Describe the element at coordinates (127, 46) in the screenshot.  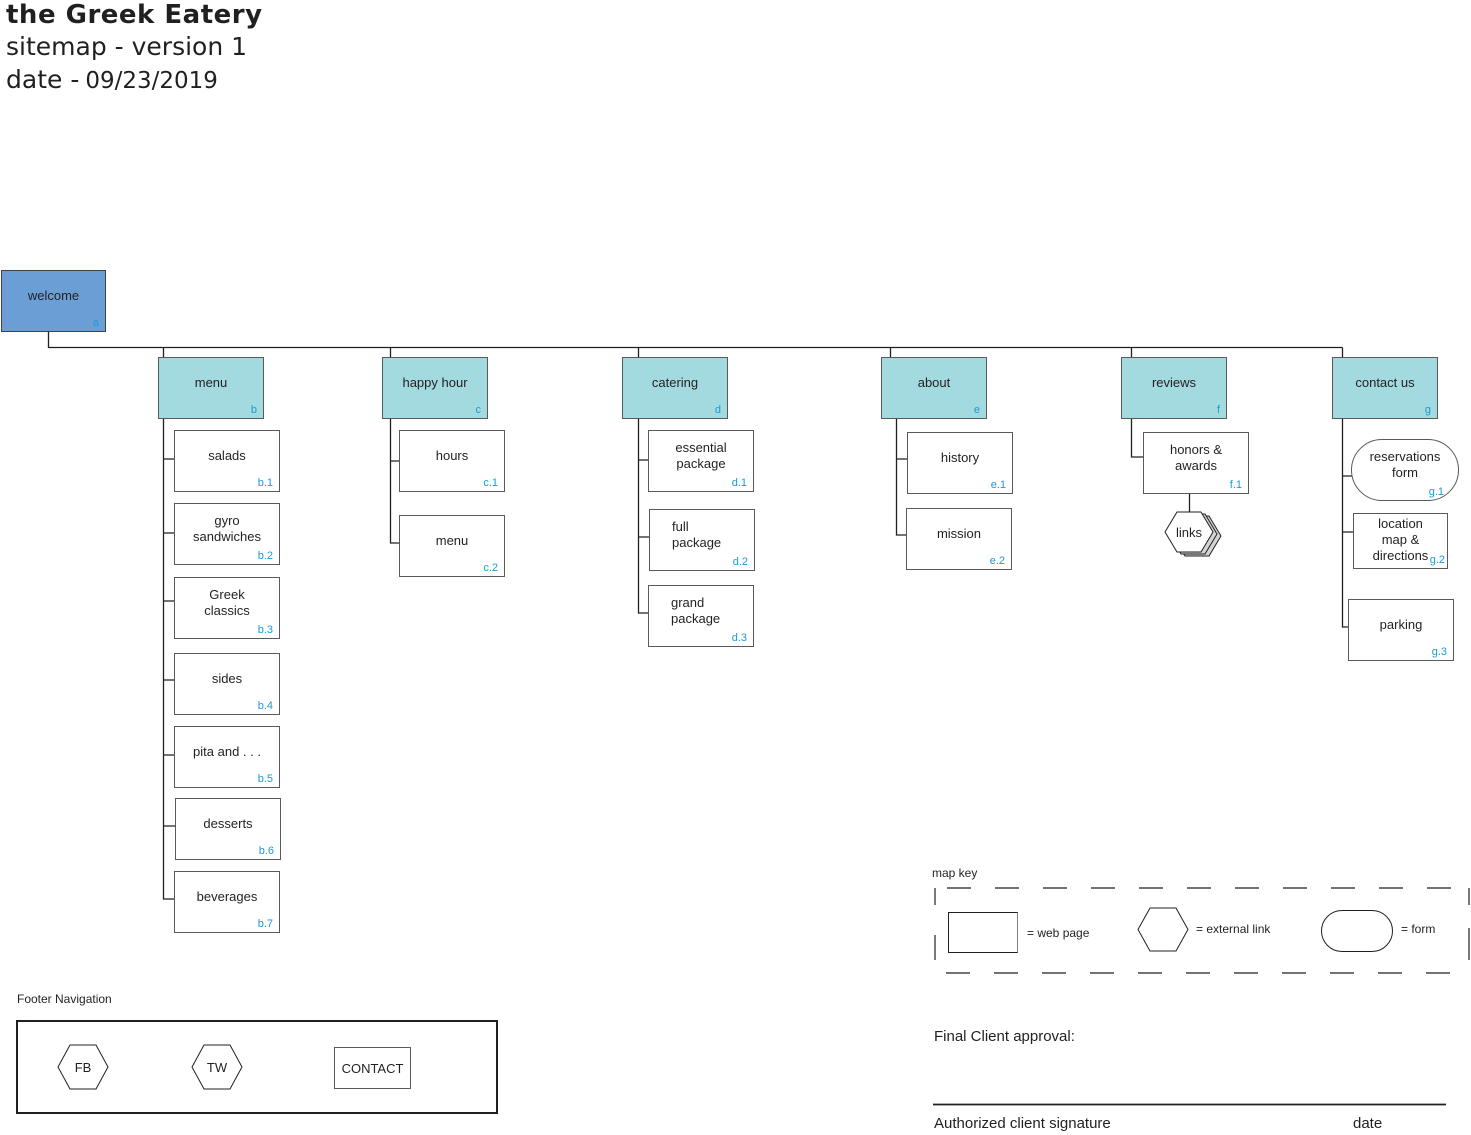
I see `sitemap-version: sitemap - version 1` at that location.